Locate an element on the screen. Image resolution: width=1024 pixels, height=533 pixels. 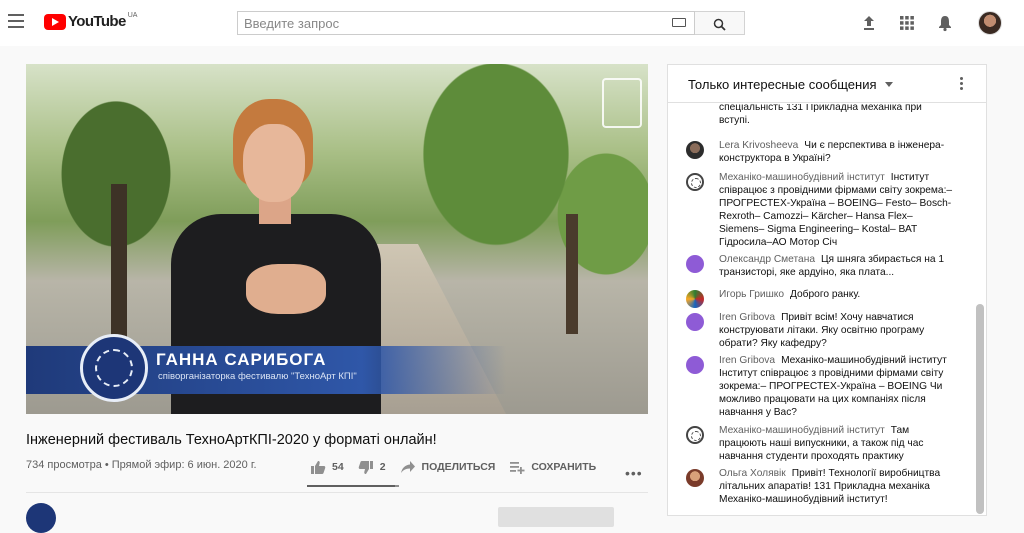
masthead: YouTube UA is located at coordinates (512, 23).